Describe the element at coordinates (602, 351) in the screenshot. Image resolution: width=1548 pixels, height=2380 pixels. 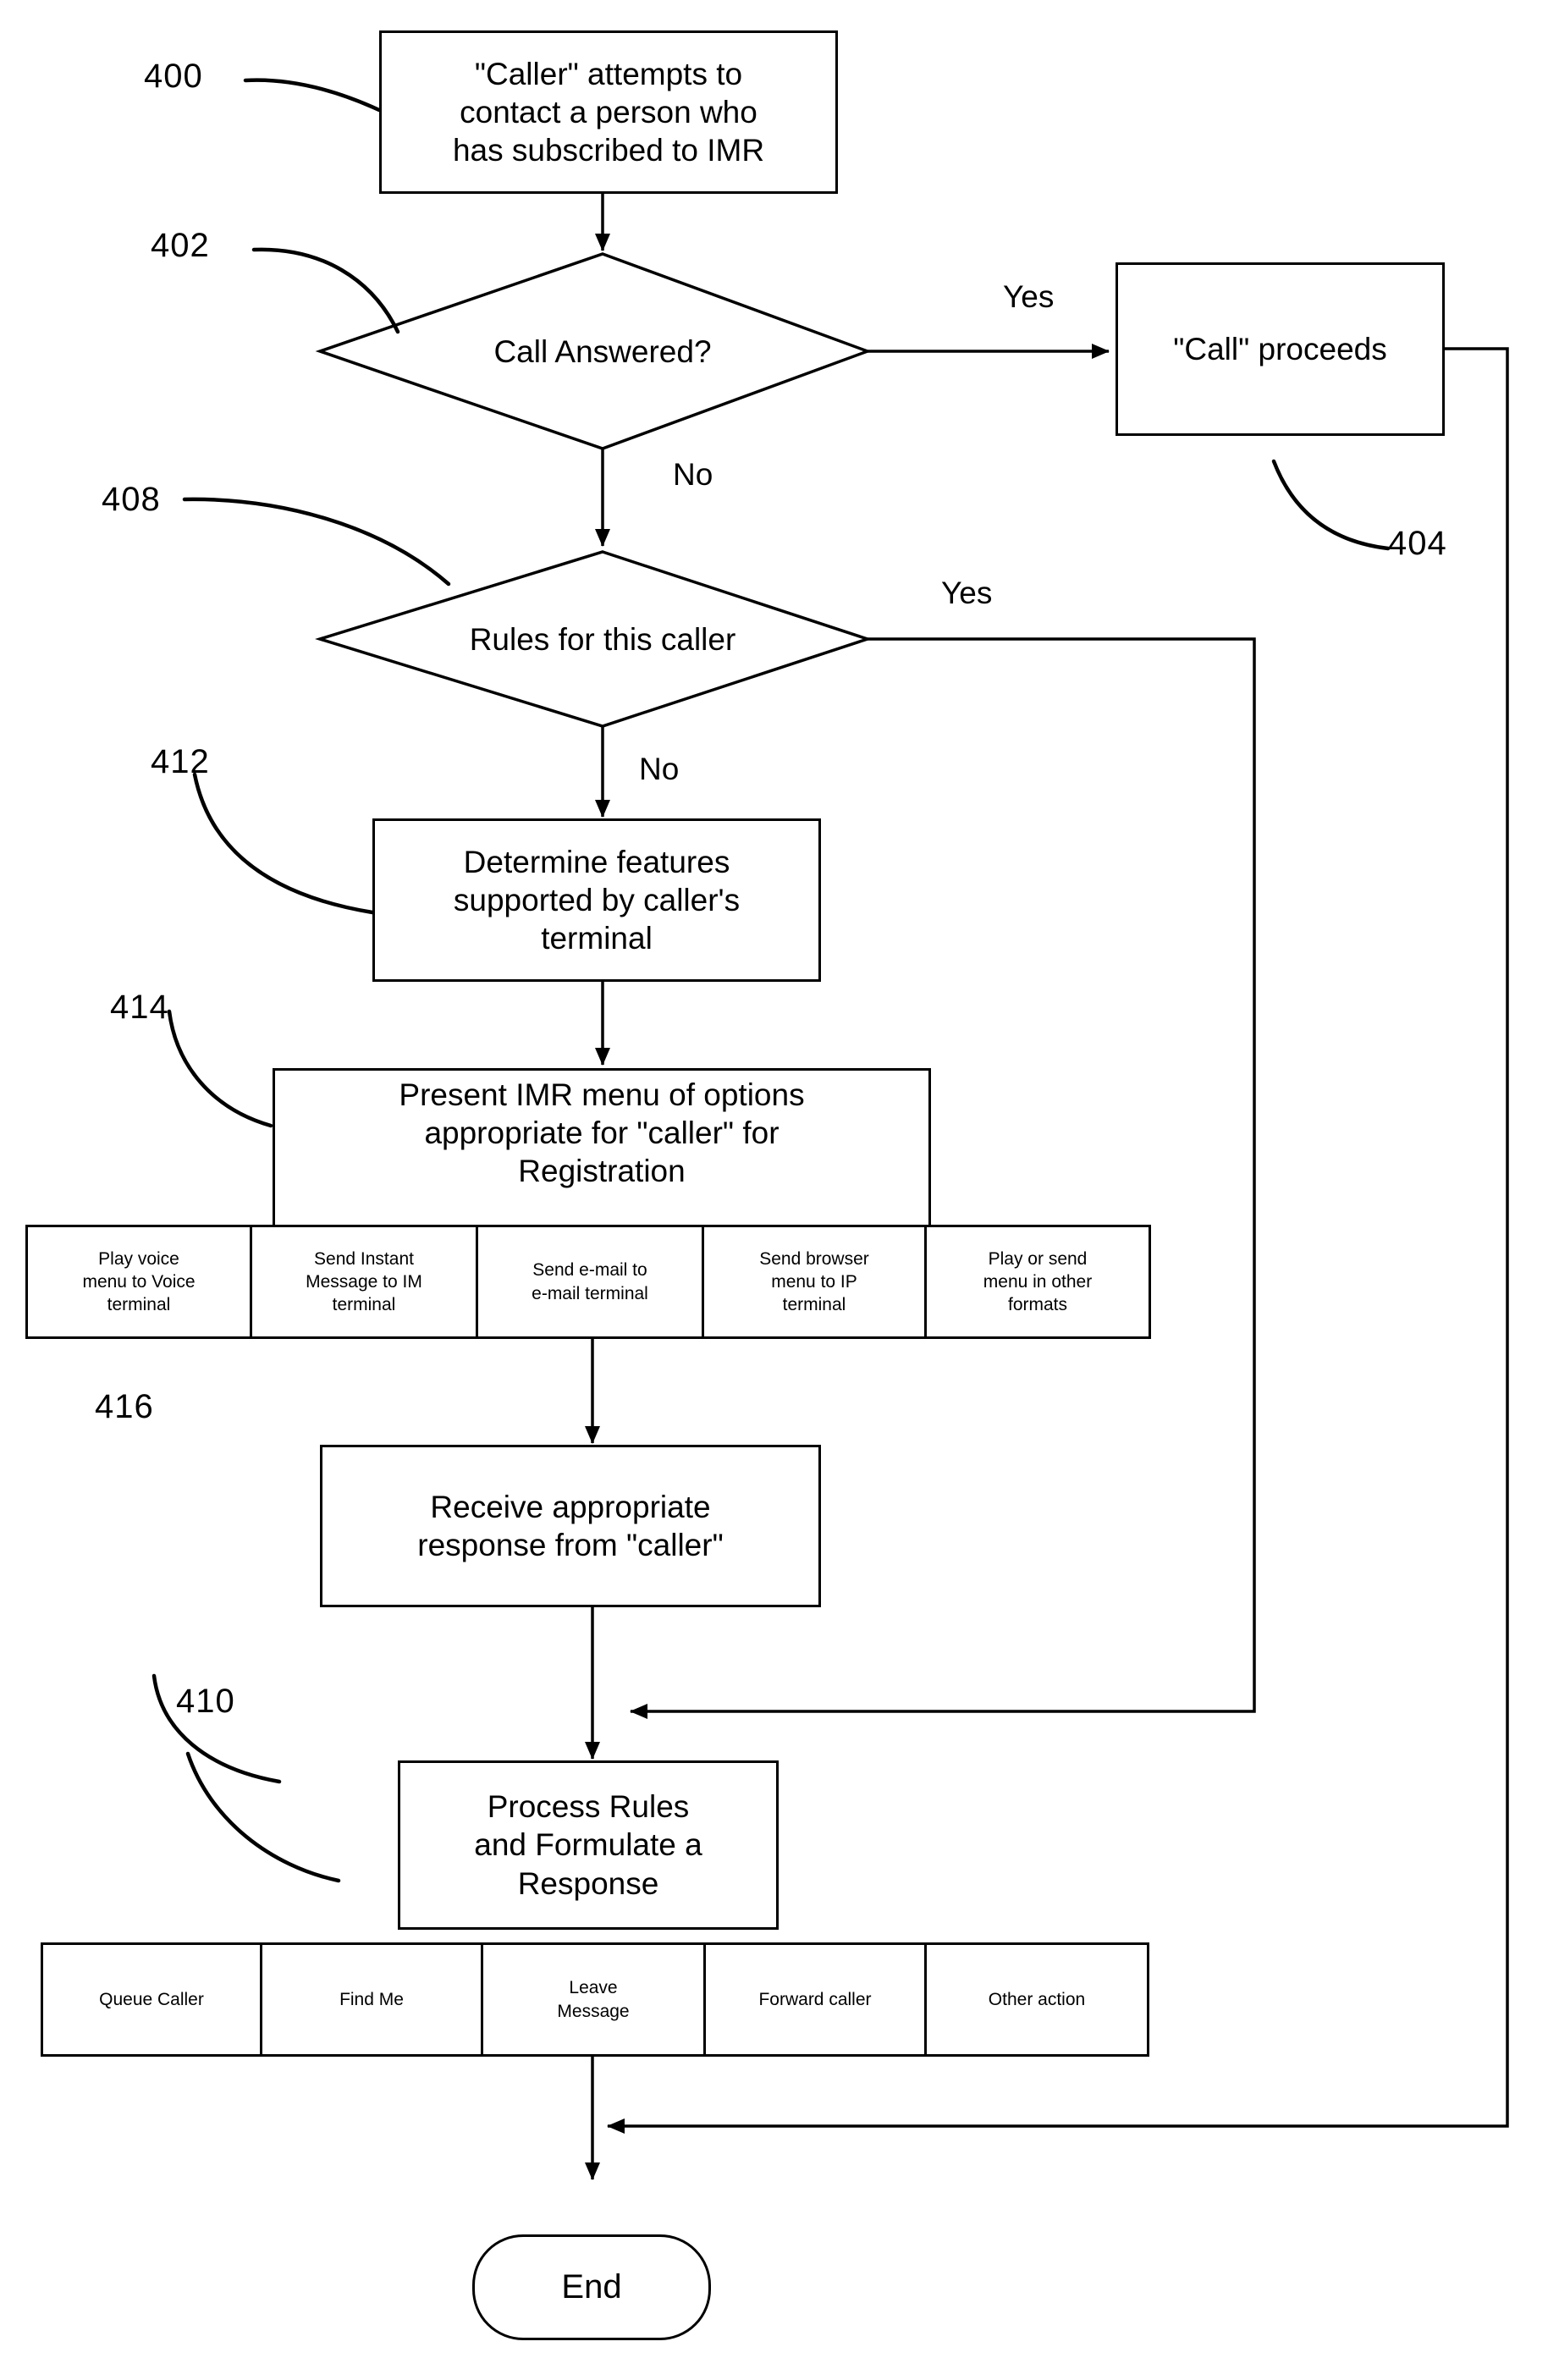
I see `decision-call-answered-label: Call Answered?` at that location.